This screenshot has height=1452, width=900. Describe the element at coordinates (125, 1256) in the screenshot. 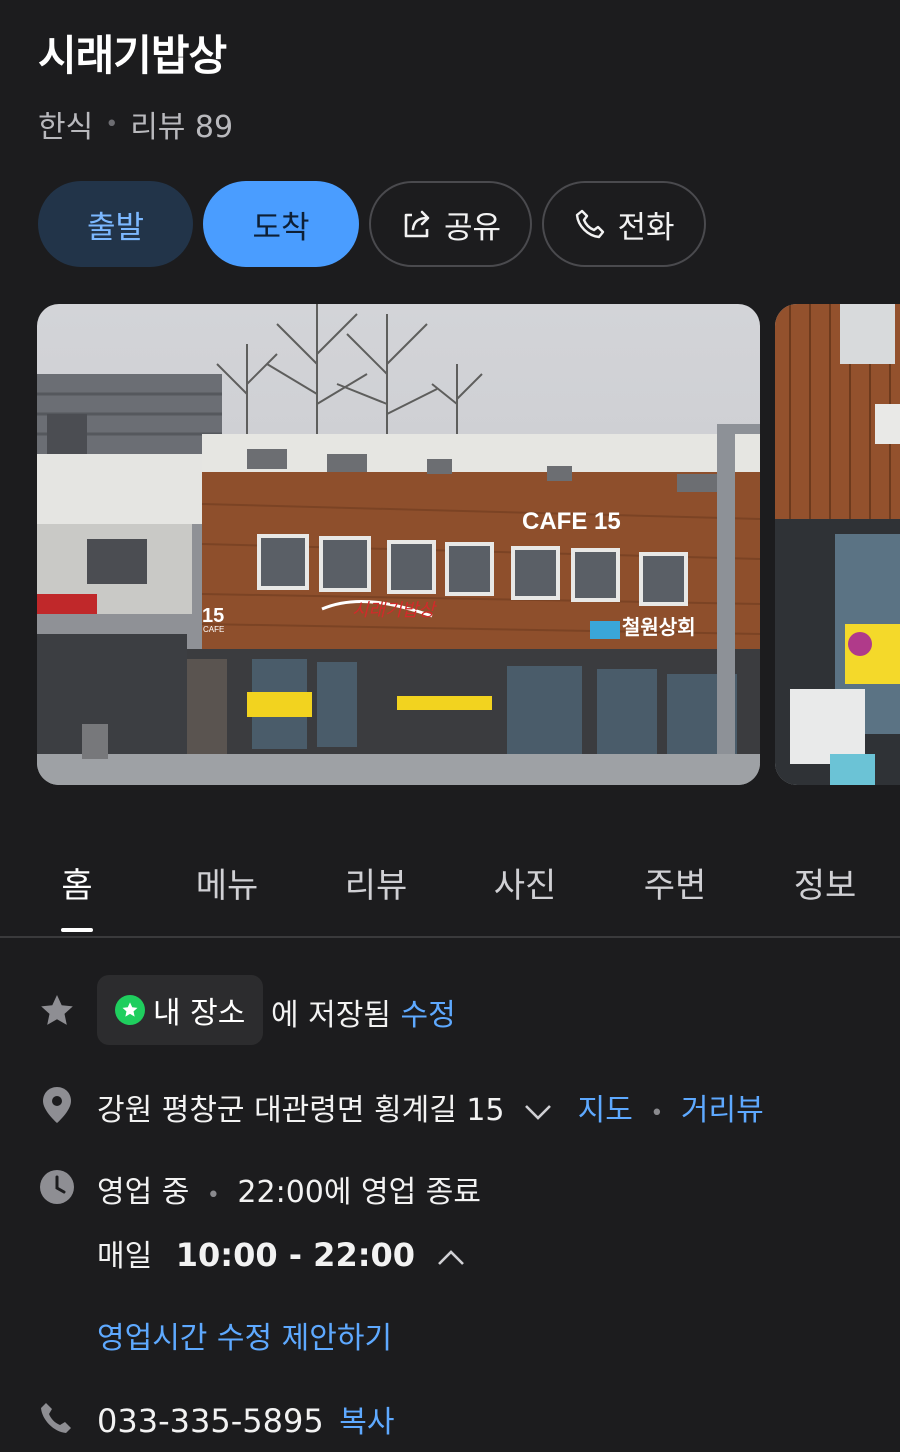

I see `hours-days: 매일` at that location.